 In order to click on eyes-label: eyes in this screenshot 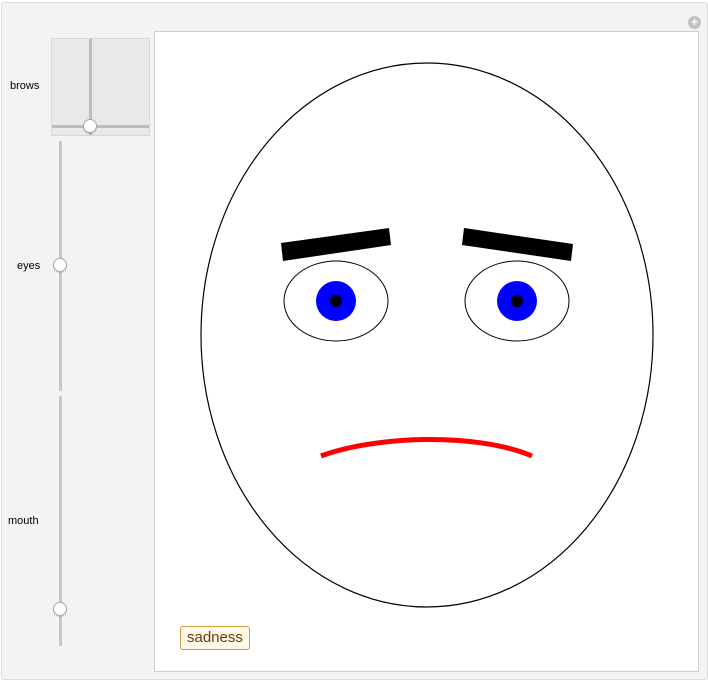, I will do `click(29, 266)`.